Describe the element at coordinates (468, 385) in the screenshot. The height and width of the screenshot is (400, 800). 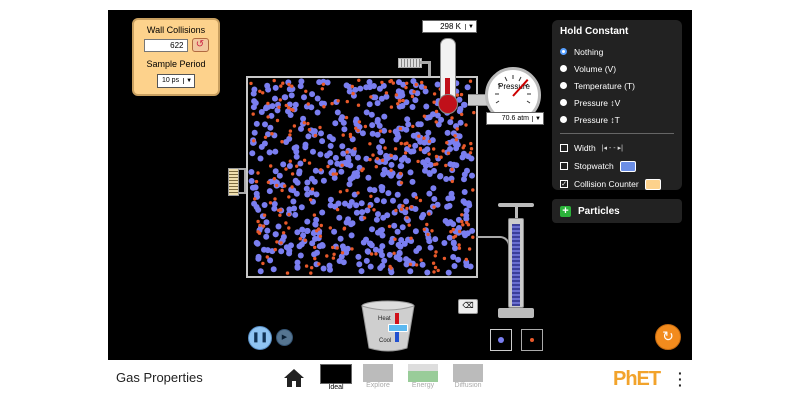
I see `screen-label: Diffusion` at that location.